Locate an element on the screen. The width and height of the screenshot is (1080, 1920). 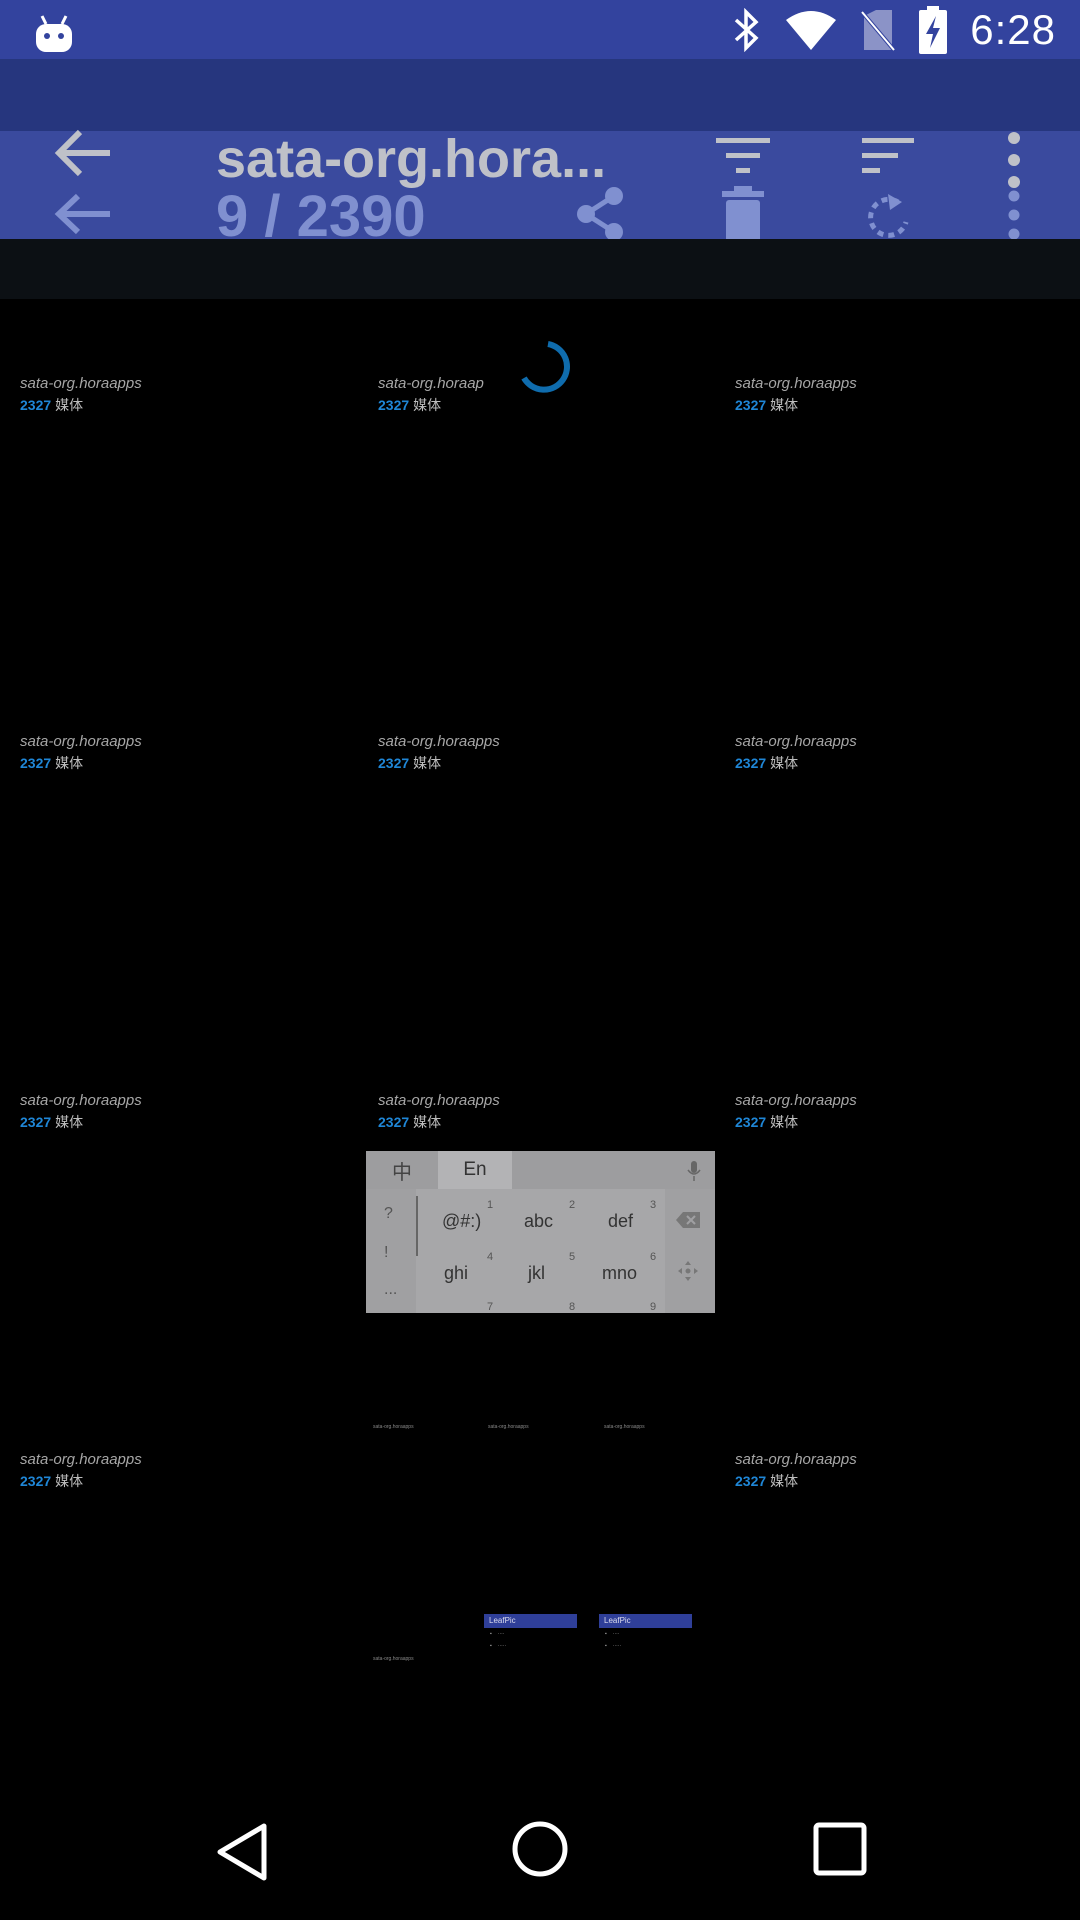
keyboard-divider is located at coordinates (417, 1226).